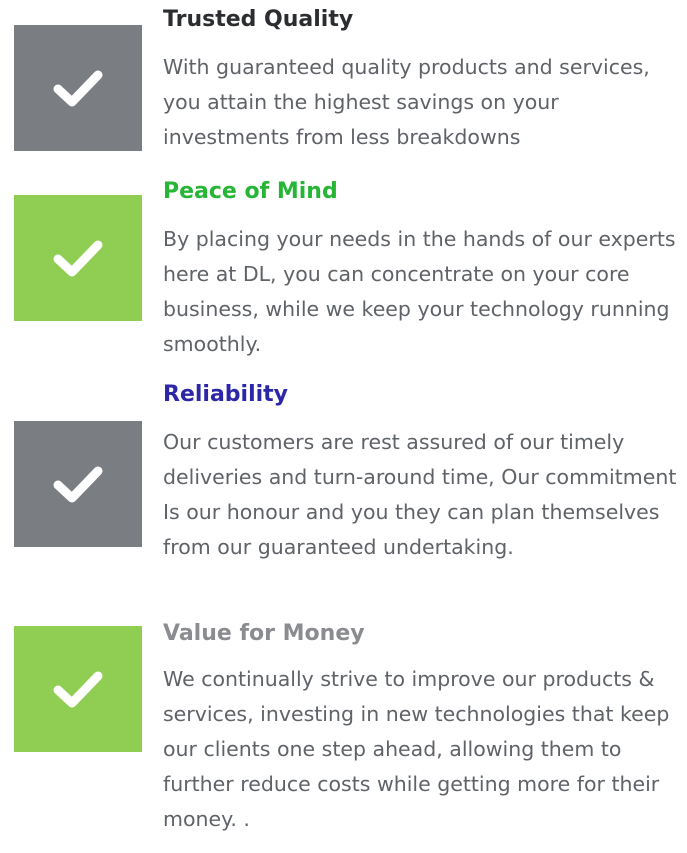 Image resolution: width=687 pixels, height=853 pixels. I want to click on feature-title: Peace of Mind, so click(250, 191).